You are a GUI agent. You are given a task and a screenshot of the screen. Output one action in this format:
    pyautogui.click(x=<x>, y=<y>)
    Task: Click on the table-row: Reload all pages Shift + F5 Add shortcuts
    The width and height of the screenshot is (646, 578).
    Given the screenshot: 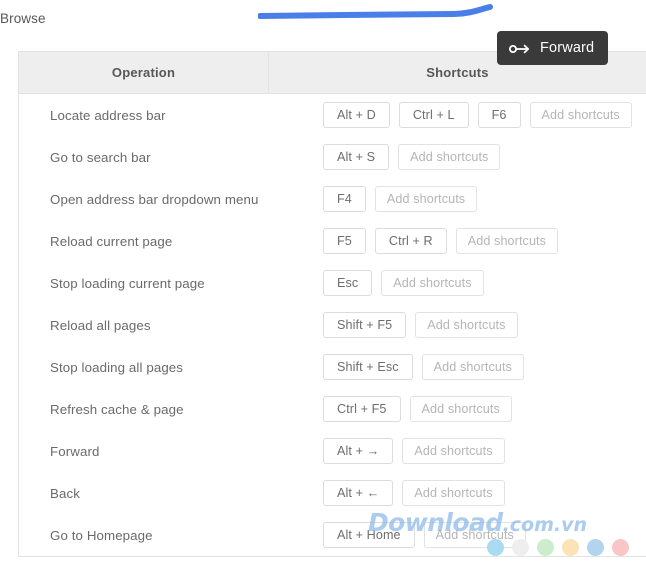 What is the action you would take?
    pyautogui.click(x=332, y=325)
    